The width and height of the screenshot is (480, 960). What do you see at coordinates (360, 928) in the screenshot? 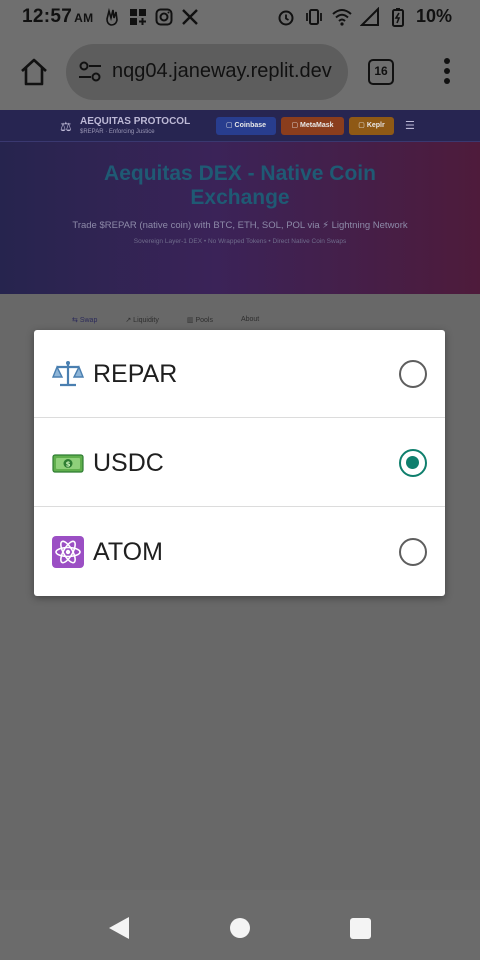
I see `recents-icon` at bounding box center [360, 928].